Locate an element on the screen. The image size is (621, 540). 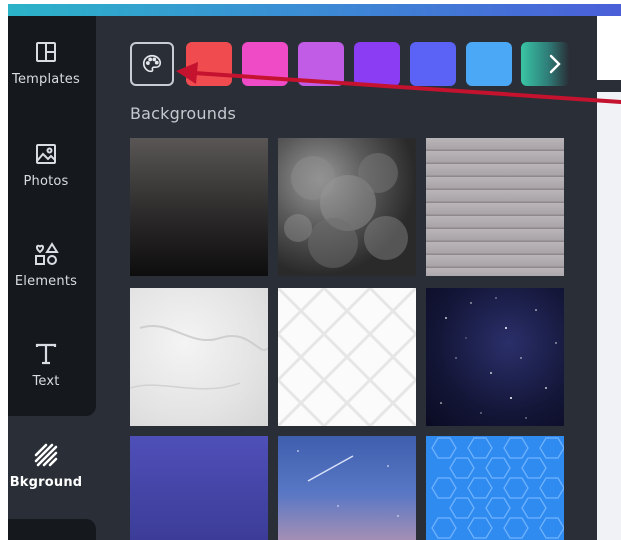
annotation-arrow is located at coordinates (398, 83).